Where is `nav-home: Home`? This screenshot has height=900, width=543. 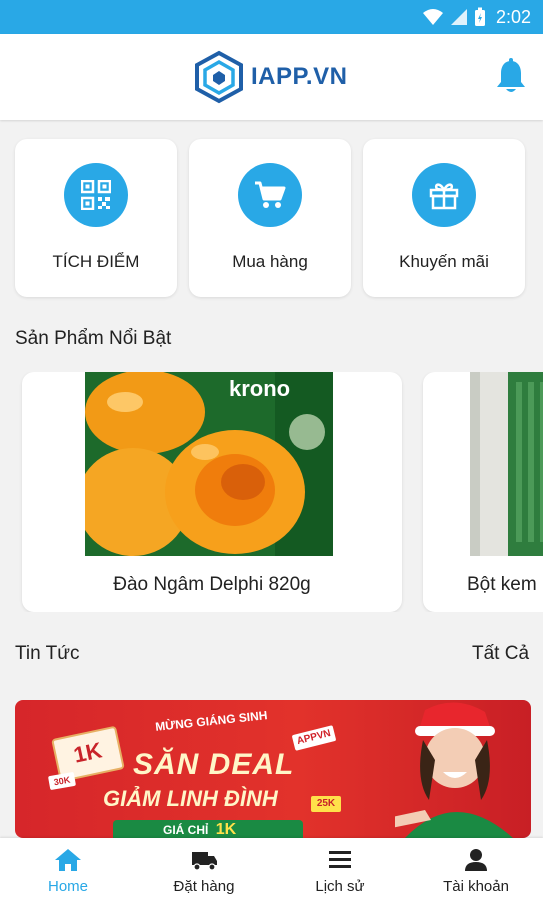
nav-home: Home is located at coordinates (68, 869).